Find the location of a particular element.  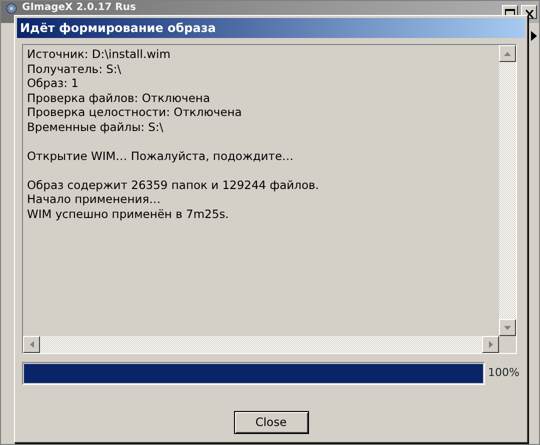

horizontal-scrollbar is located at coordinates (261, 344).